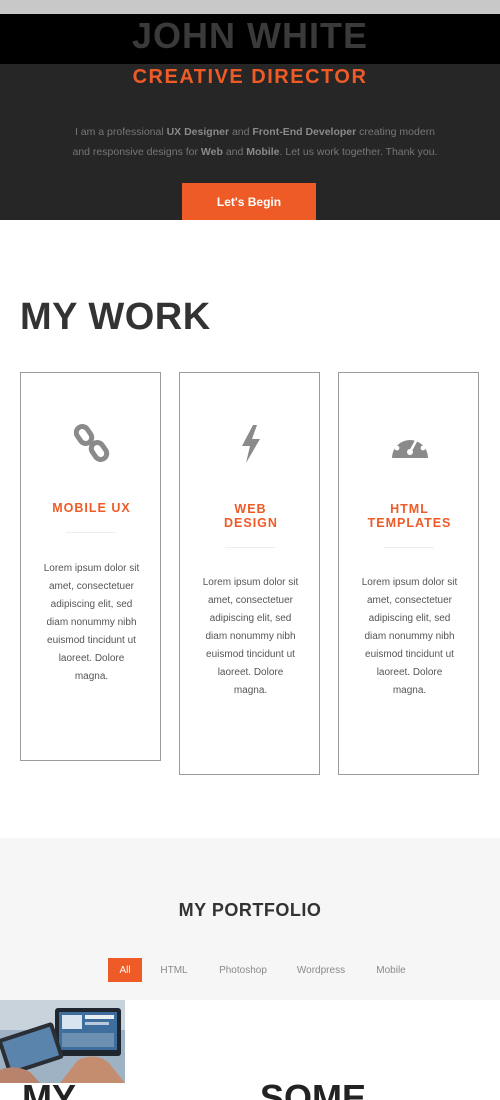 Image resolution: width=500 pixels, height=1100 pixels. What do you see at coordinates (251, 516) in the screenshot?
I see `card-title: WEB DESIGN` at bounding box center [251, 516].